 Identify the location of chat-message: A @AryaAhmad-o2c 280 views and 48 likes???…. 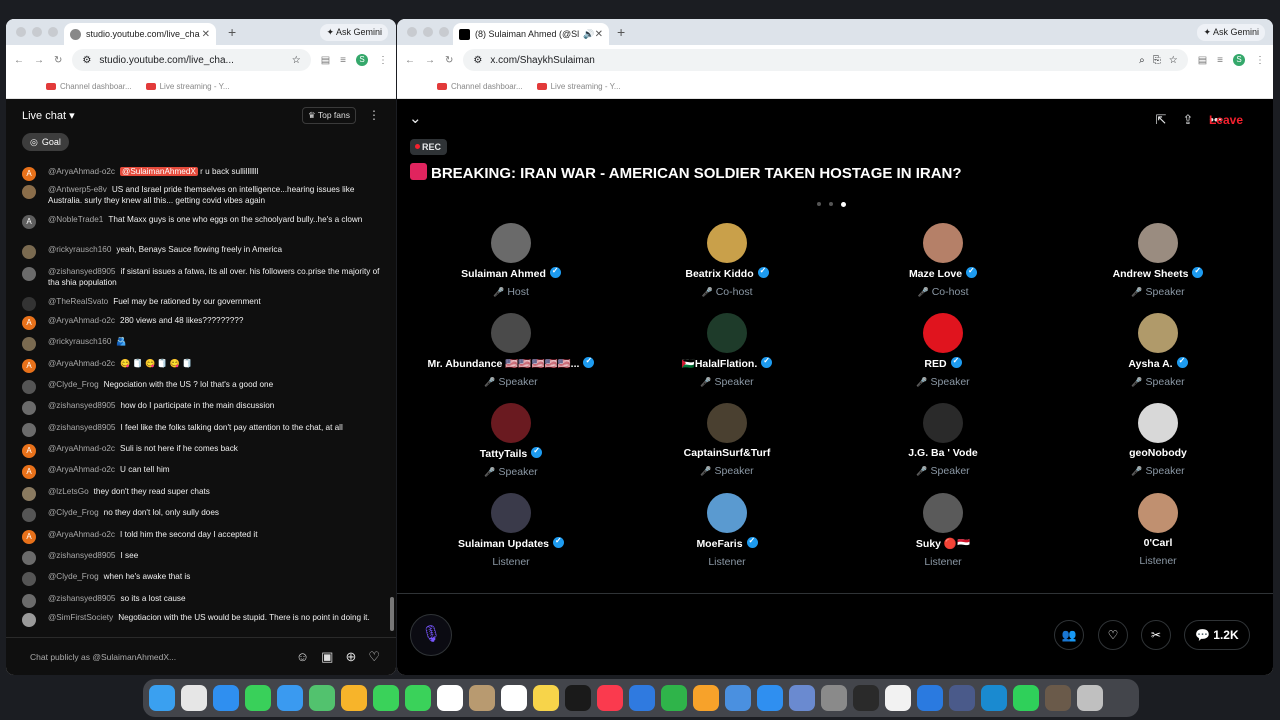
(202, 323).